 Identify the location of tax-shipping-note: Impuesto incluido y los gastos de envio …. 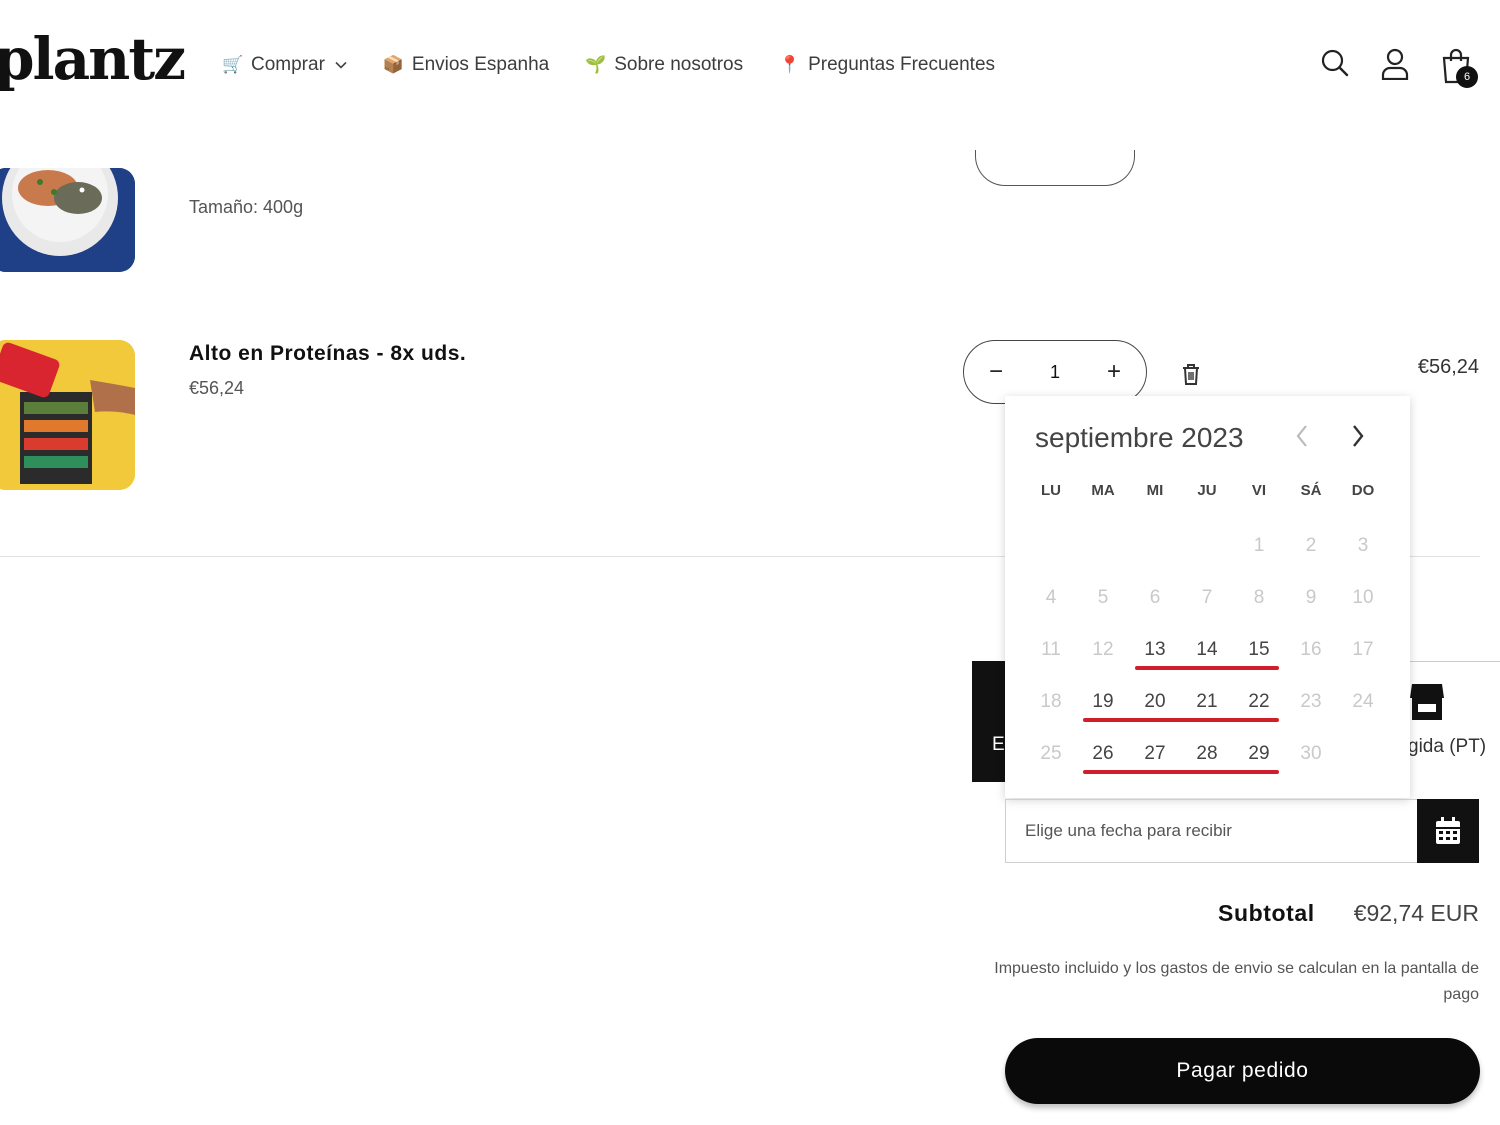
(1236, 981).